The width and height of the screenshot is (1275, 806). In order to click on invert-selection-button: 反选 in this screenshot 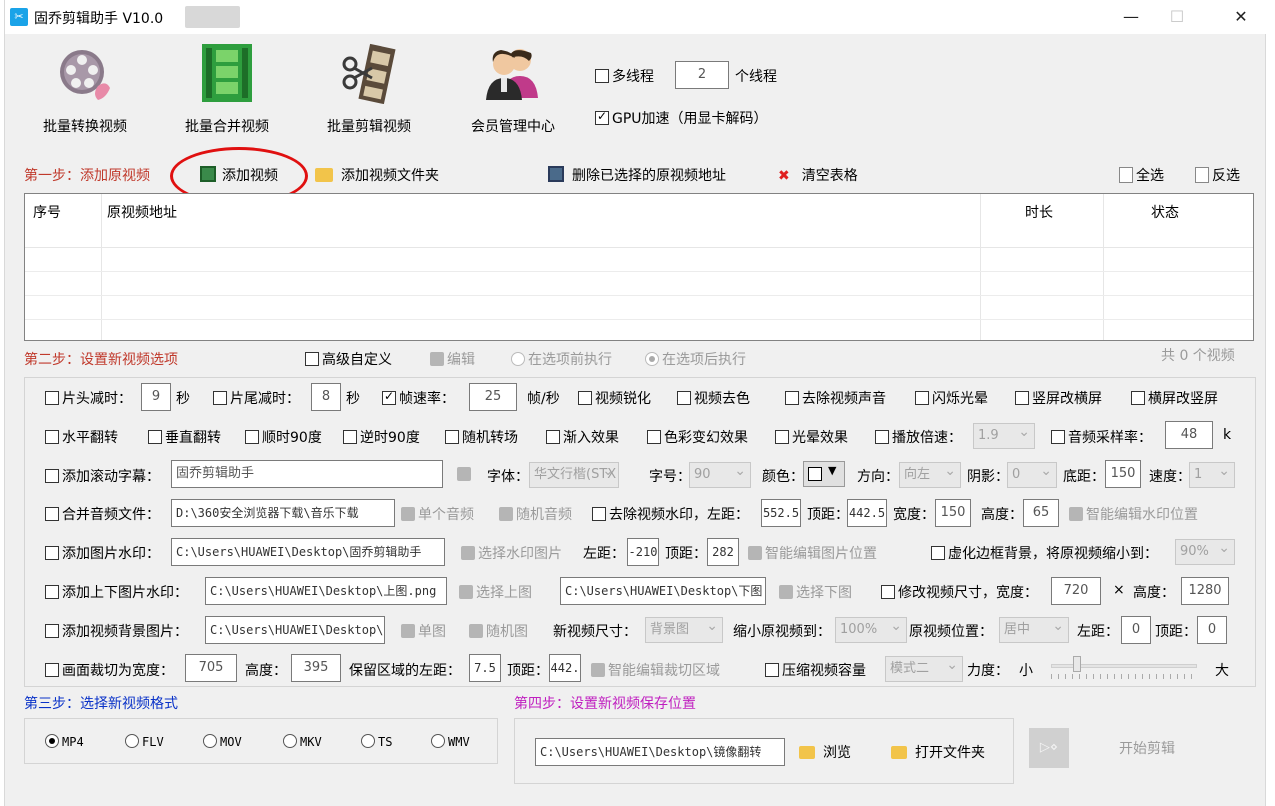, I will do `click(1217, 175)`.